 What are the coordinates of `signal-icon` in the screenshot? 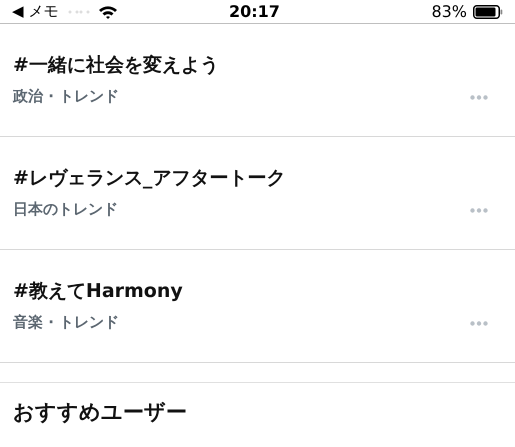 It's located at (79, 12).